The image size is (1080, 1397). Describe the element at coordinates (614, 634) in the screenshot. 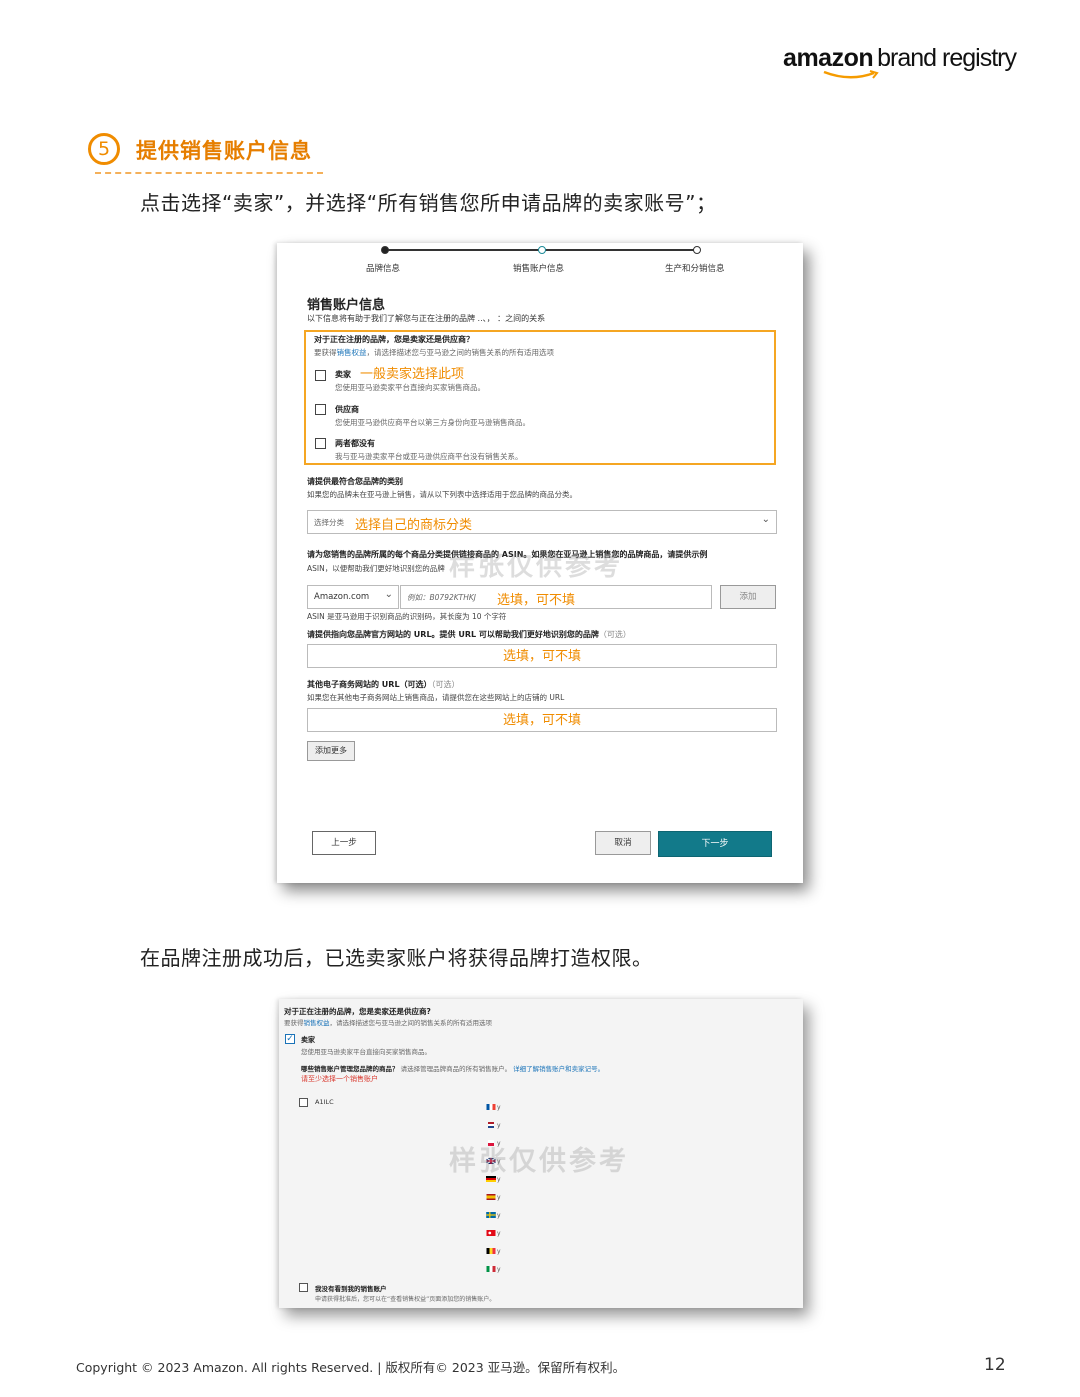

I see `website-url-optional: （可选）` at that location.